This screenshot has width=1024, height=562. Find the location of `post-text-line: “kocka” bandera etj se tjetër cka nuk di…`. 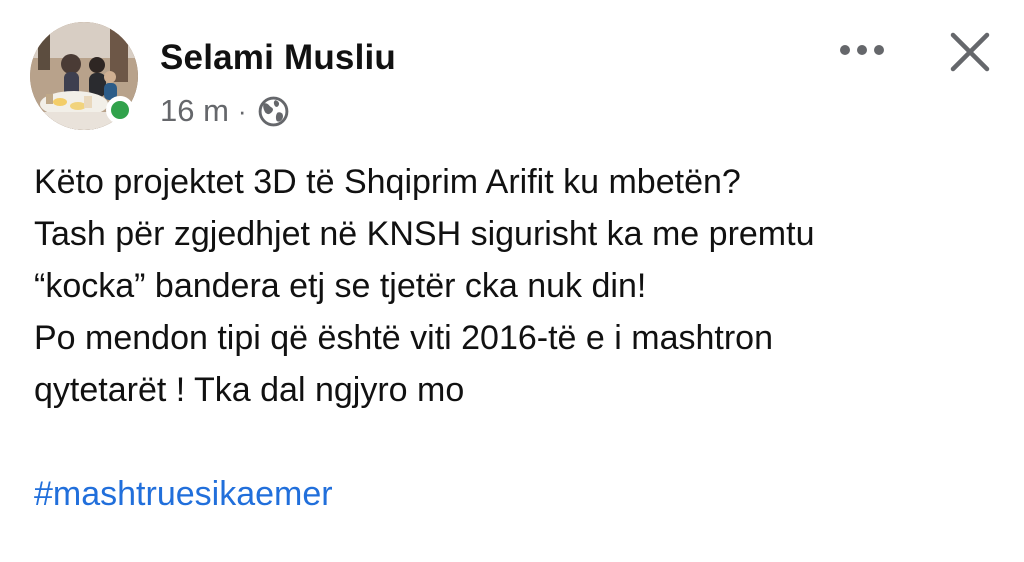

post-text-line: “kocka” bandera etj se tjetër cka nuk di… is located at coordinates (340, 286).